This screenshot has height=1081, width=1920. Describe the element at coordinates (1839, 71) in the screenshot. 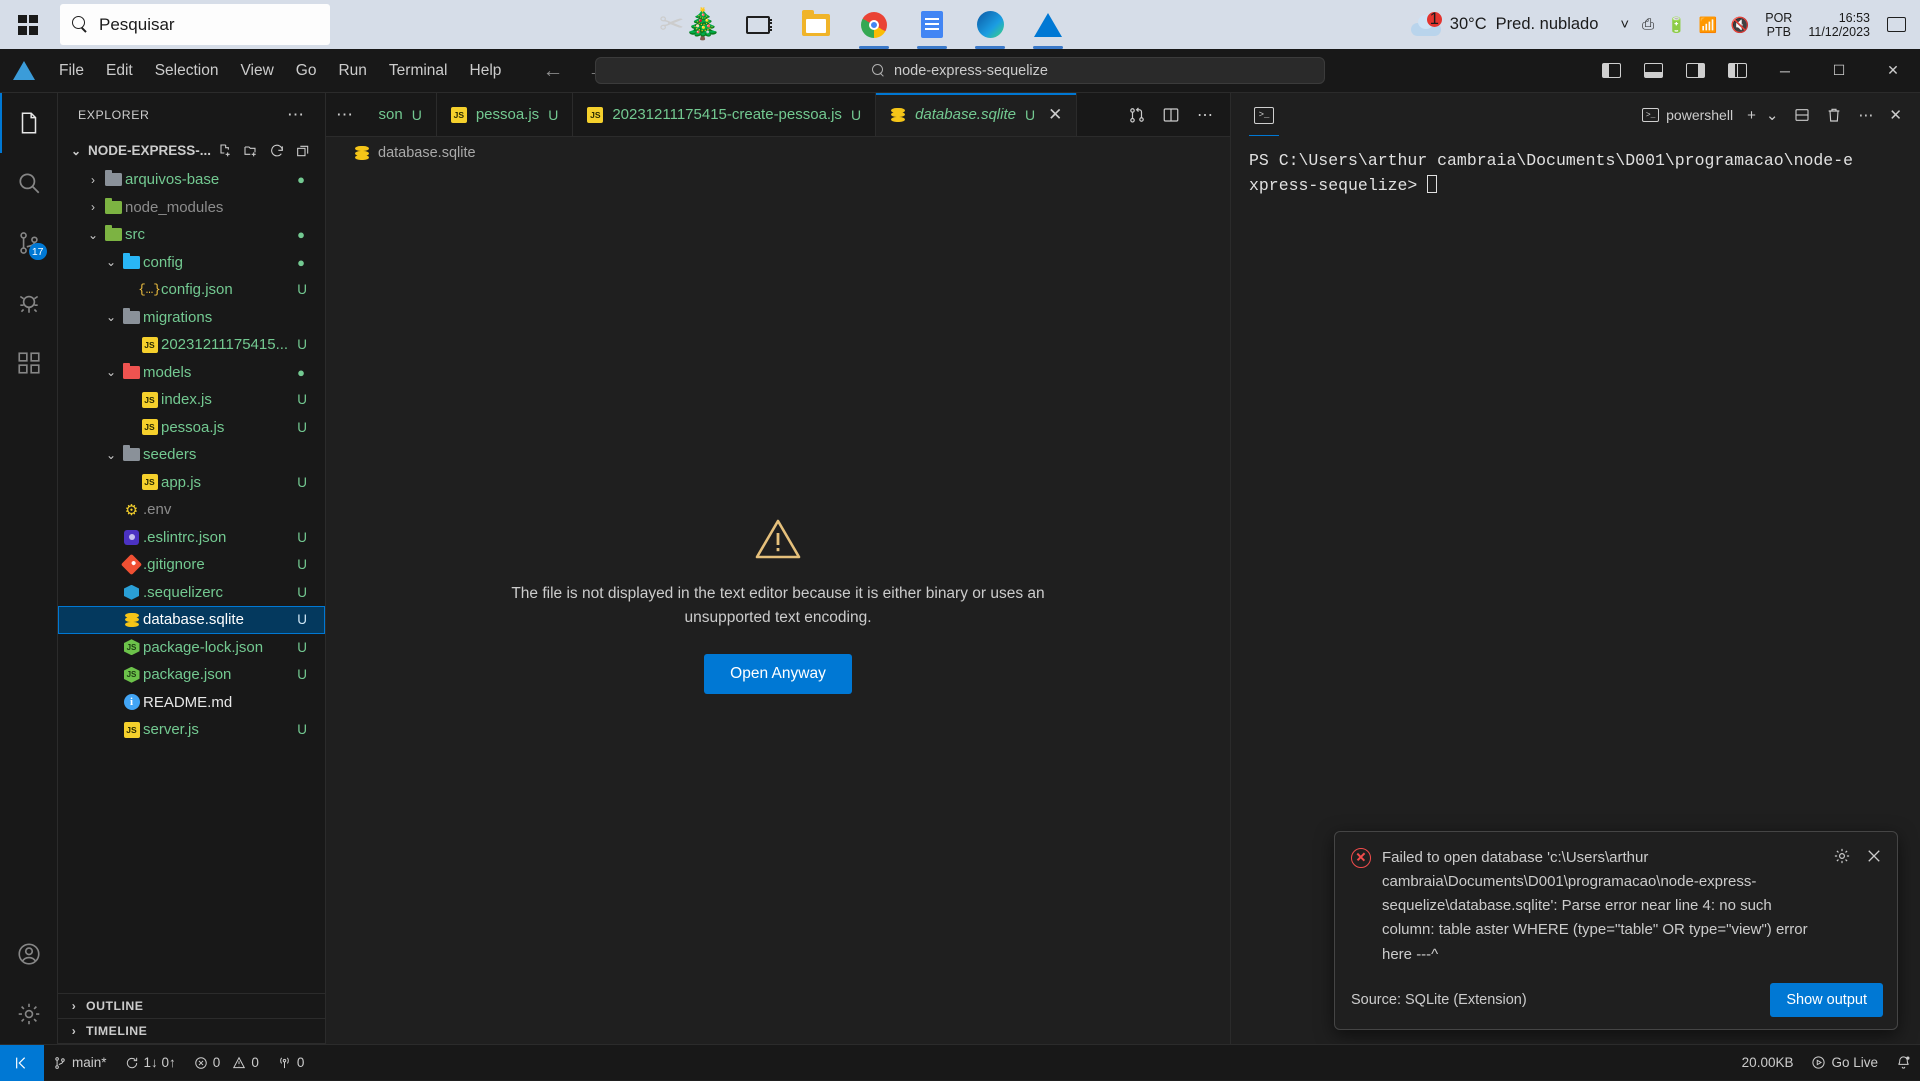

I see `window-maximize-button: ☐` at that location.